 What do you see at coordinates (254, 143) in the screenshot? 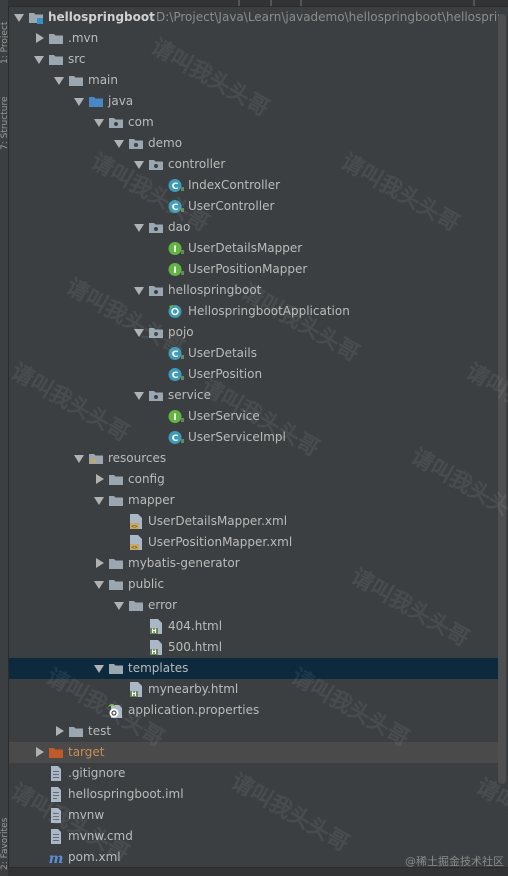
I see `tree-row: demo` at bounding box center [254, 143].